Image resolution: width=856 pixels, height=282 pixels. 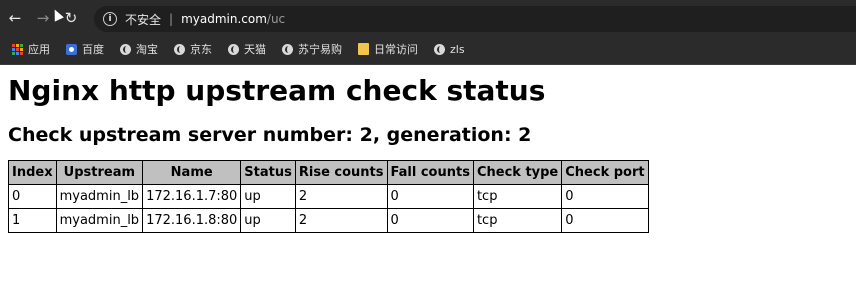 What do you see at coordinates (201, 49) in the screenshot?
I see `bookmark-label: 京东` at bounding box center [201, 49].